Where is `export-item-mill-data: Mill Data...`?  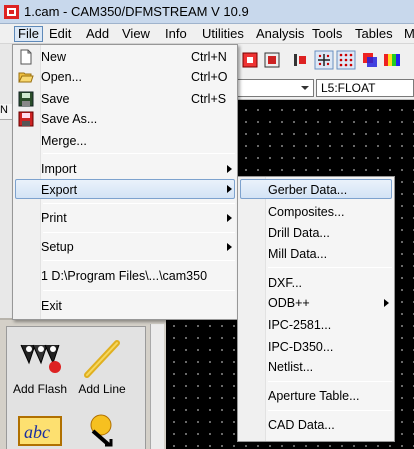
export-item-mill-data: Mill Data... is located at coordinates (316, 254).